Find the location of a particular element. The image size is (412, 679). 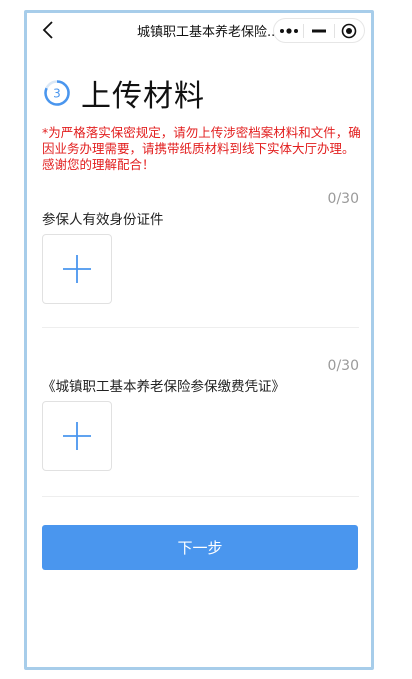

more-dots-icon is located at coordinates (288, 30).